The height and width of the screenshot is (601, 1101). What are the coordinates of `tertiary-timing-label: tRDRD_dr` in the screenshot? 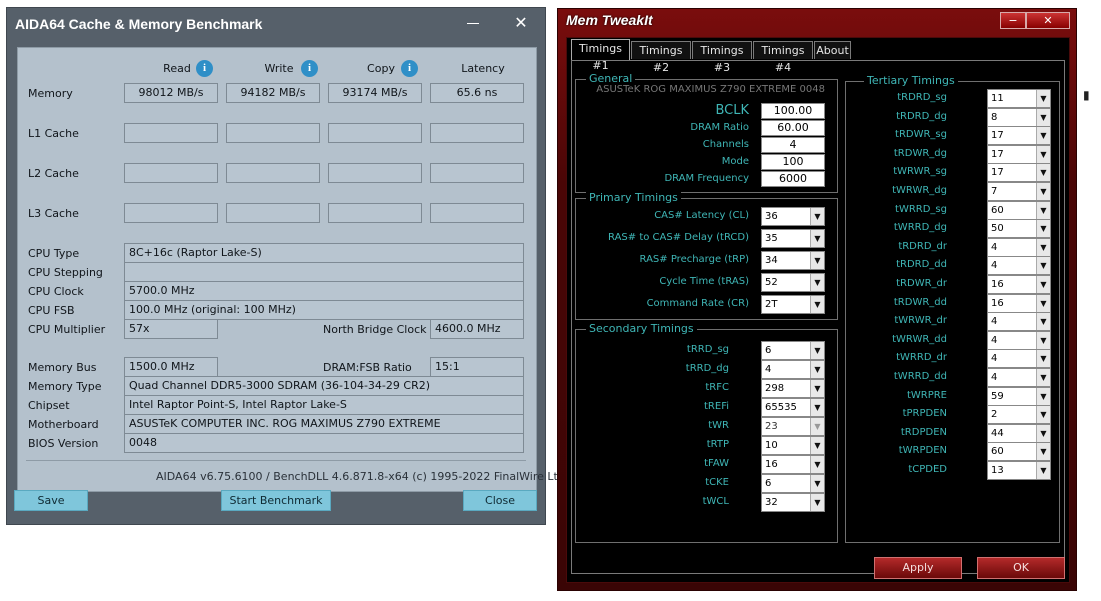 It's located at (922, 246).